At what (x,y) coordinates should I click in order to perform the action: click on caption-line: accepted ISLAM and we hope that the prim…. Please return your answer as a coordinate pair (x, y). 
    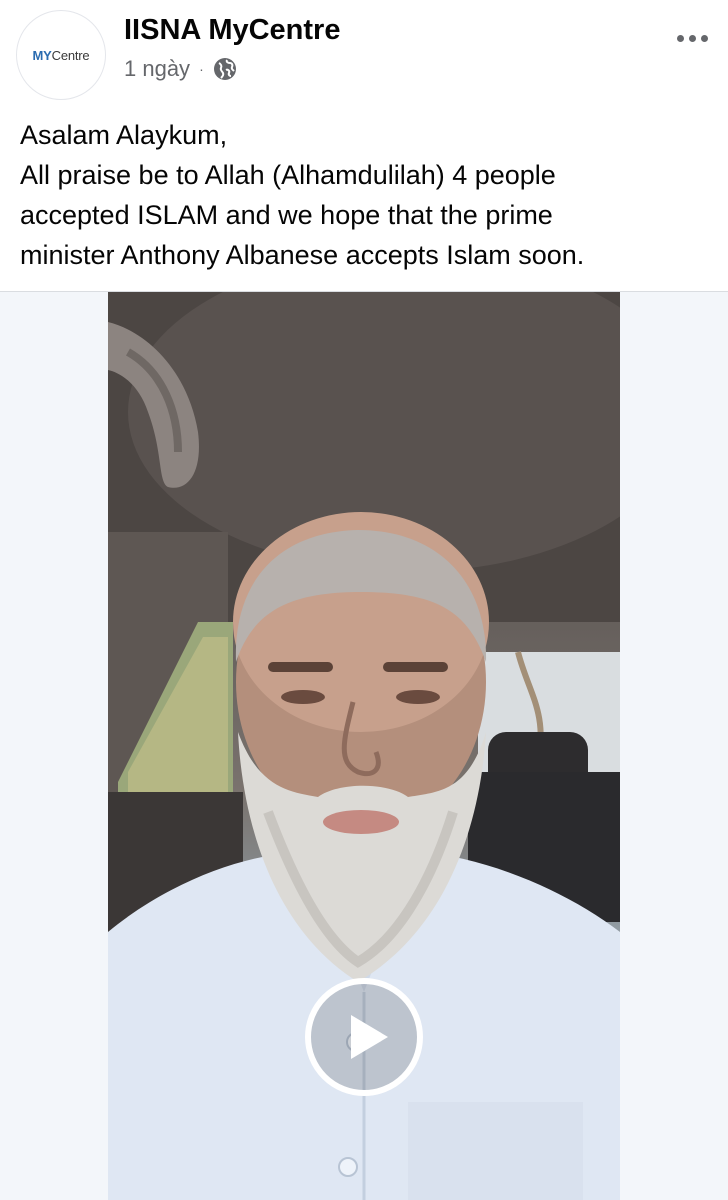
    Looking at the image, I should click on (286, 215).